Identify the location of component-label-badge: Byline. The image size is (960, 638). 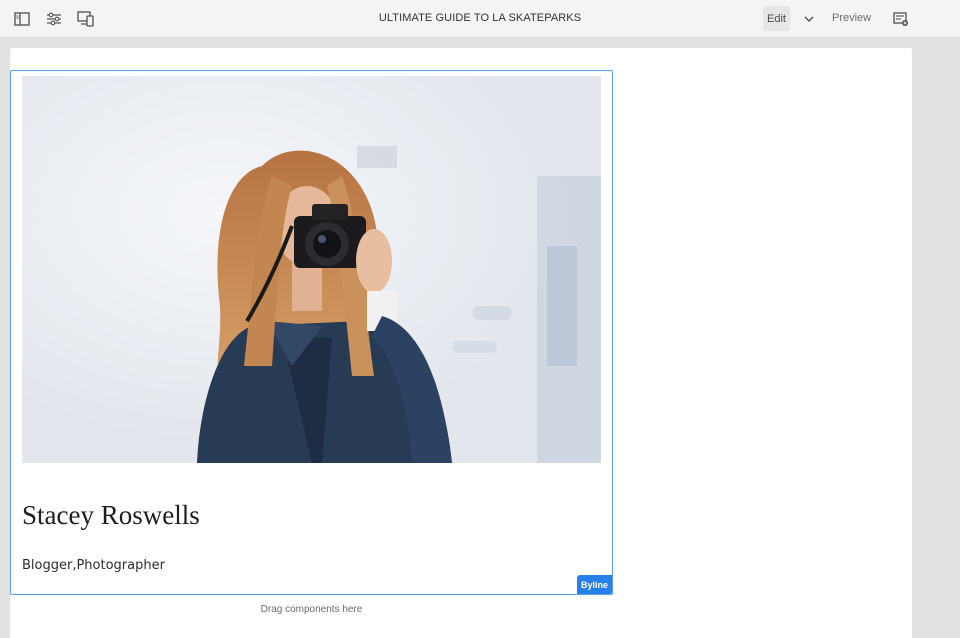
(594, 584).